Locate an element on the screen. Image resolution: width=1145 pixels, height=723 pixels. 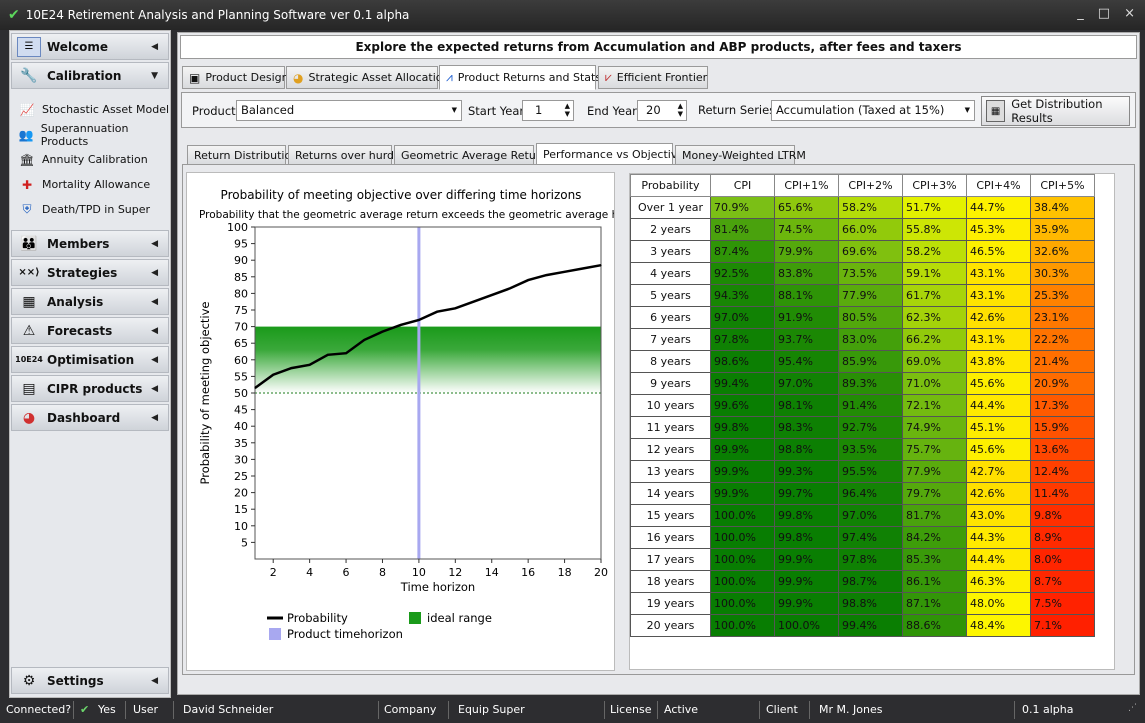
table-row: 20 years 100.0% 100.0% 99.4% 88.6% 48.4% 7.1% is located at coordinates (862, 625).